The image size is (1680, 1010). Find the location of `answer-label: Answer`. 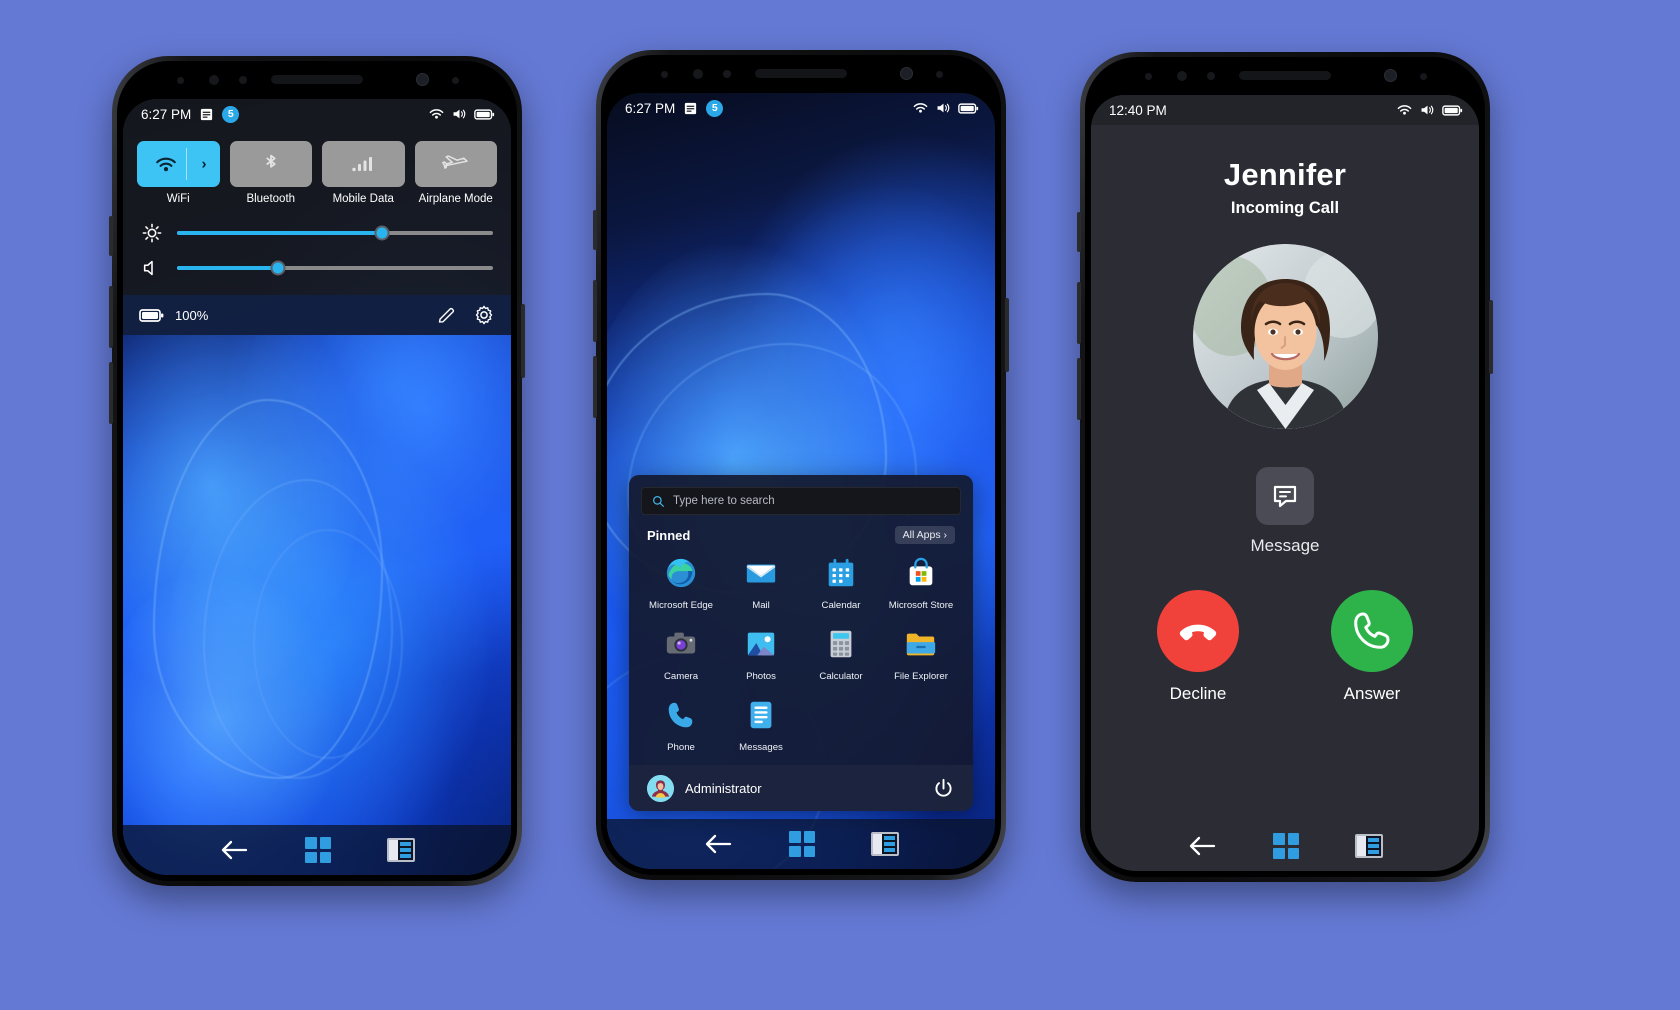

answer-label: Answer is located at coordinates (1372, 693).